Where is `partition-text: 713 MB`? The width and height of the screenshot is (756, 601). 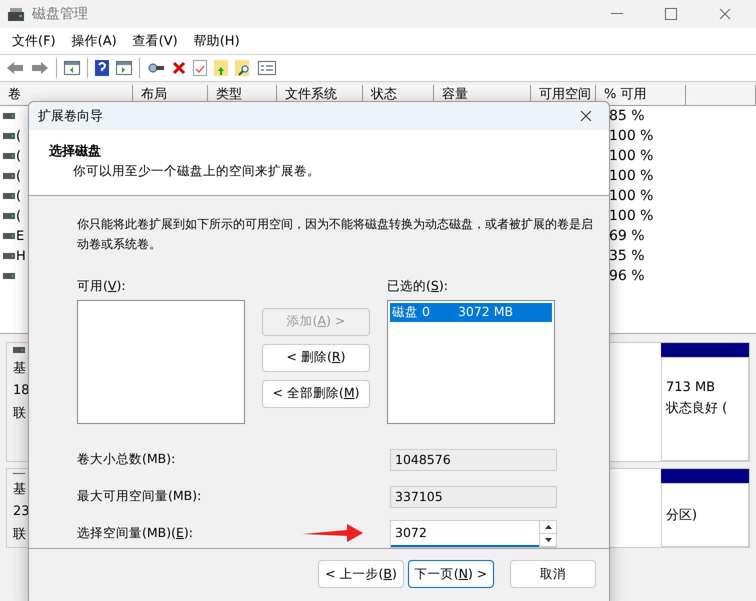 partition-text: 713 MB is located at coordinates (691, 387).